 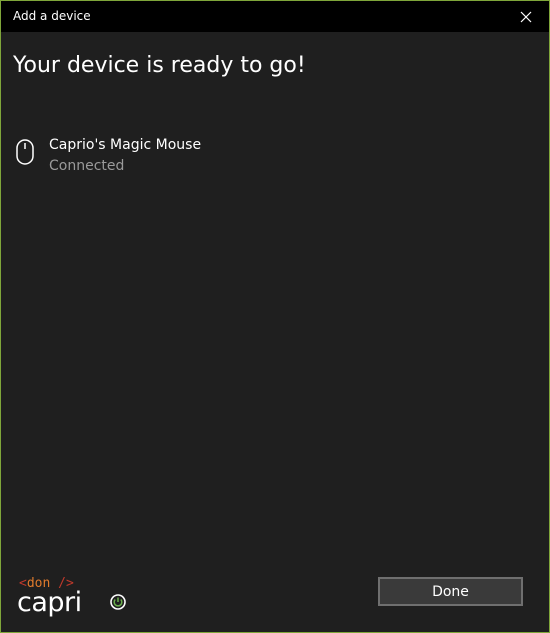 I want to click on device-list-item: Caprio's Magic Mouse Connected, so click(x=273, y=159).